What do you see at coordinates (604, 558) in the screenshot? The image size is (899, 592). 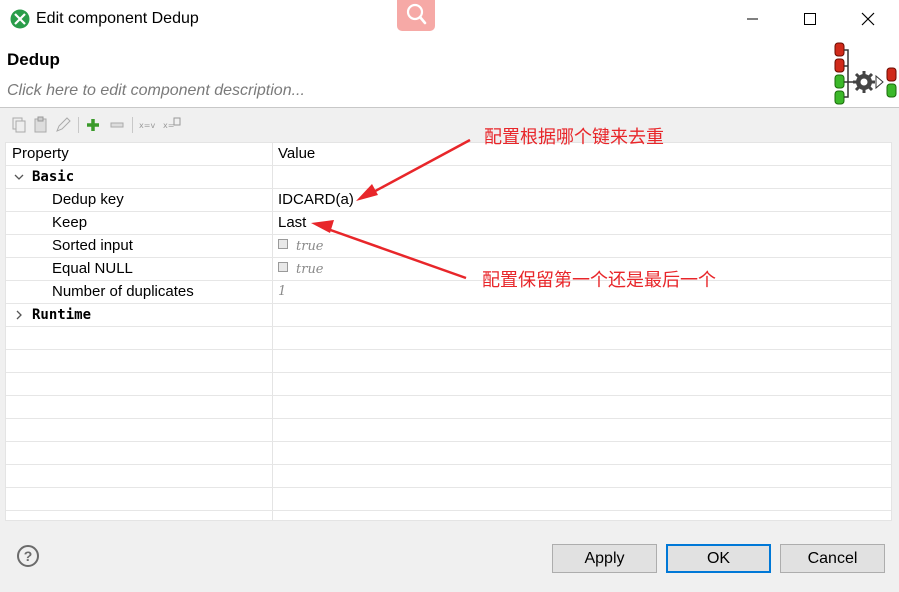 I see `apply-button: Apply` at bounding box center [604, 558].